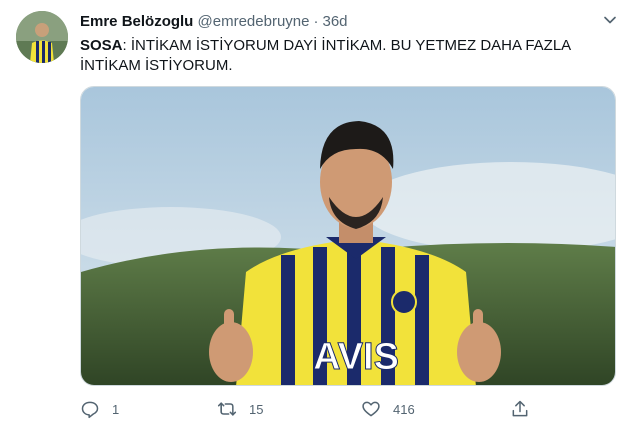 This screenshot has width=640, height=431. What do you see at coordinates (256, 409) in the screenshot?
I see `retweet-count: 15` at bounding box center [256, 409].